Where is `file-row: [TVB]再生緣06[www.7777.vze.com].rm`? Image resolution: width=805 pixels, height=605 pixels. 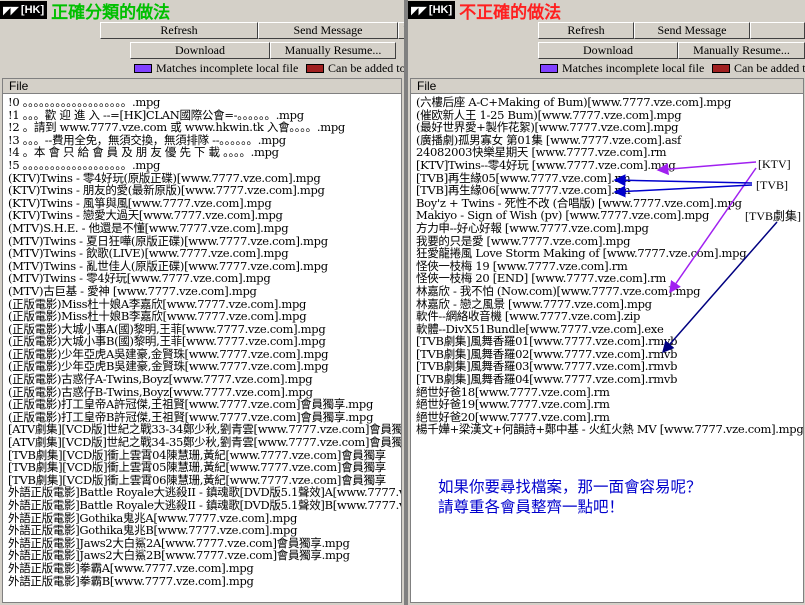
file-row: [TVB]再生緣06[www.7777.vze.com].rm is located at coordinates (609, 190).